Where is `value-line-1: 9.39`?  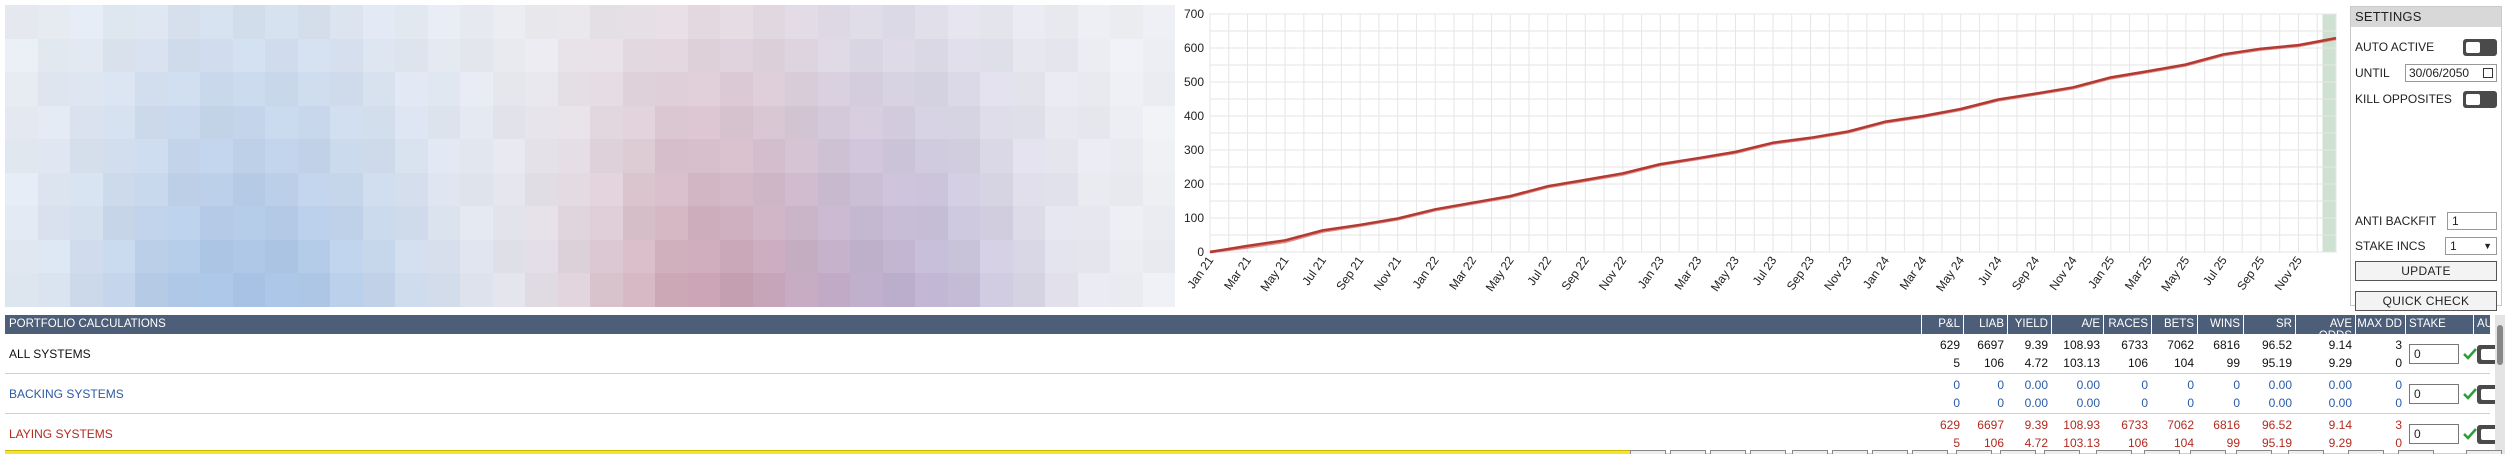
value-line-1: 9.39 is located at coordinates (2036, 345).